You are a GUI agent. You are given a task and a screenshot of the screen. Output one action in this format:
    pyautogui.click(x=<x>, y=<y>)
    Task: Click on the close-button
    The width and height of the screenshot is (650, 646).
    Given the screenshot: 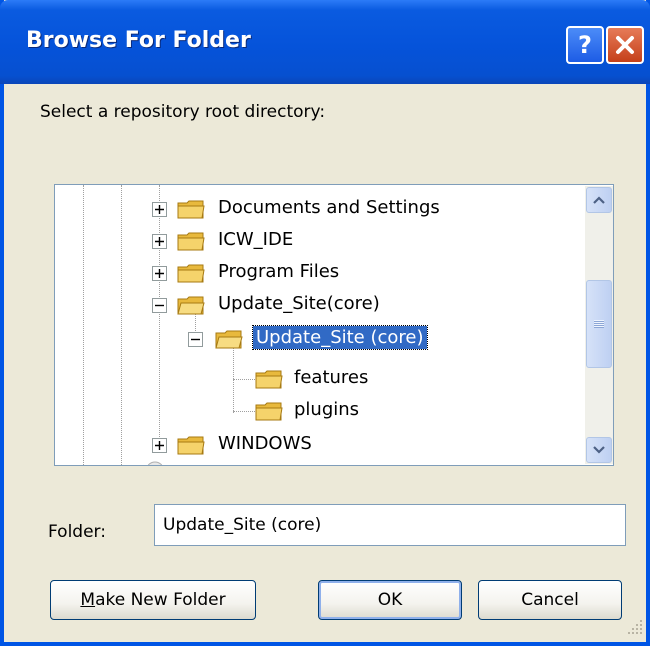 What is the action you would take?
    pyautogui.click(x=625, y=45)
    